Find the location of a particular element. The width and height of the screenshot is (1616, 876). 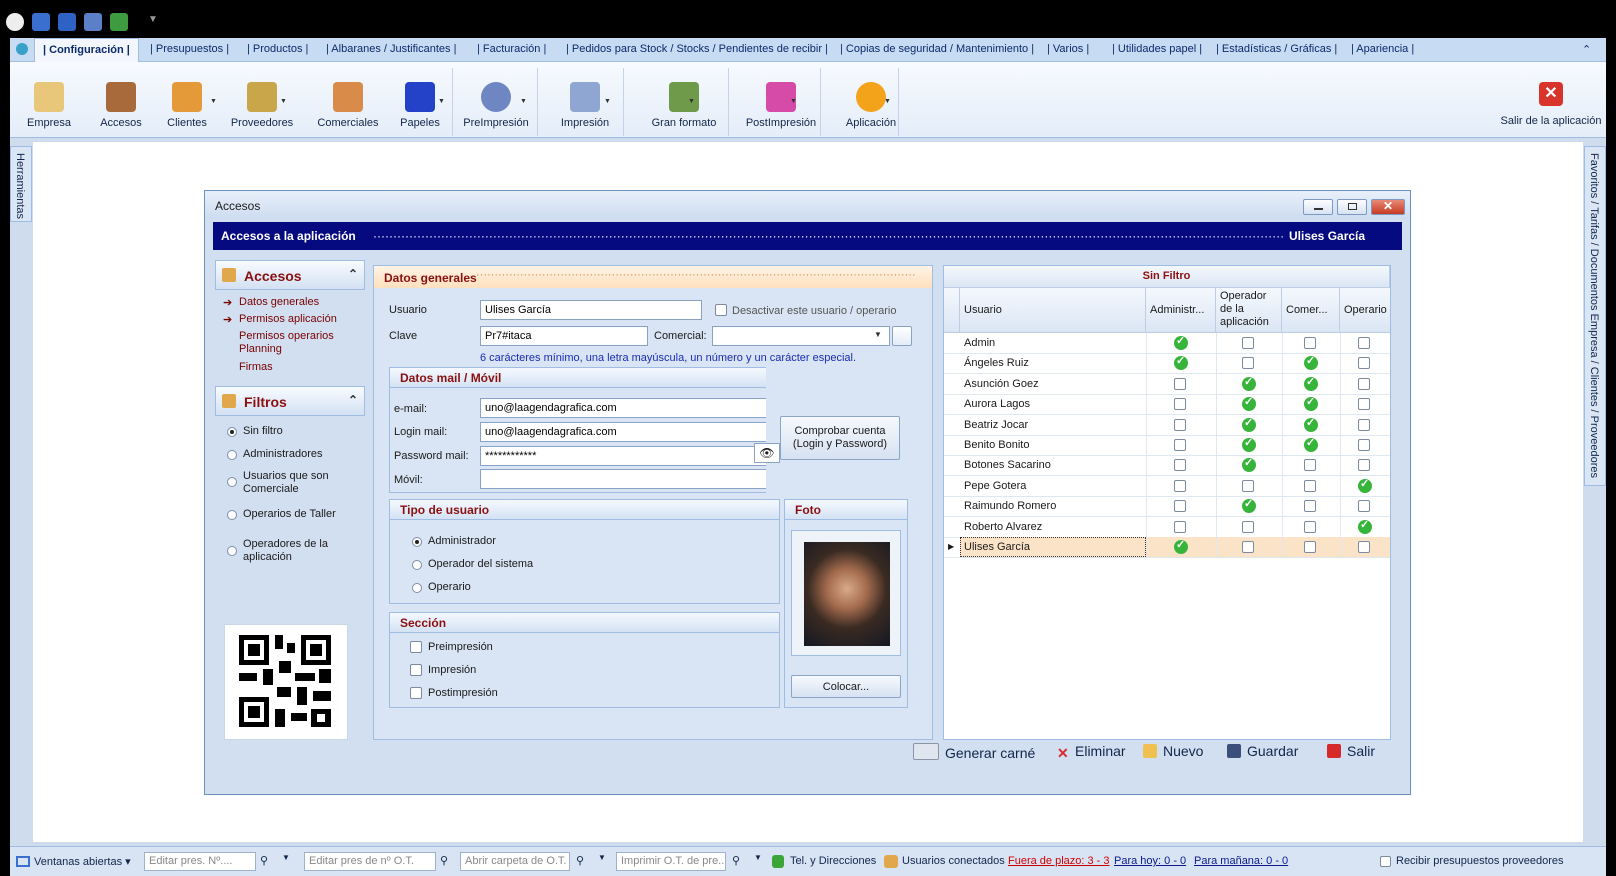

ribbon-proveedores-button: Proveedores is located at coordinates (262, 105).